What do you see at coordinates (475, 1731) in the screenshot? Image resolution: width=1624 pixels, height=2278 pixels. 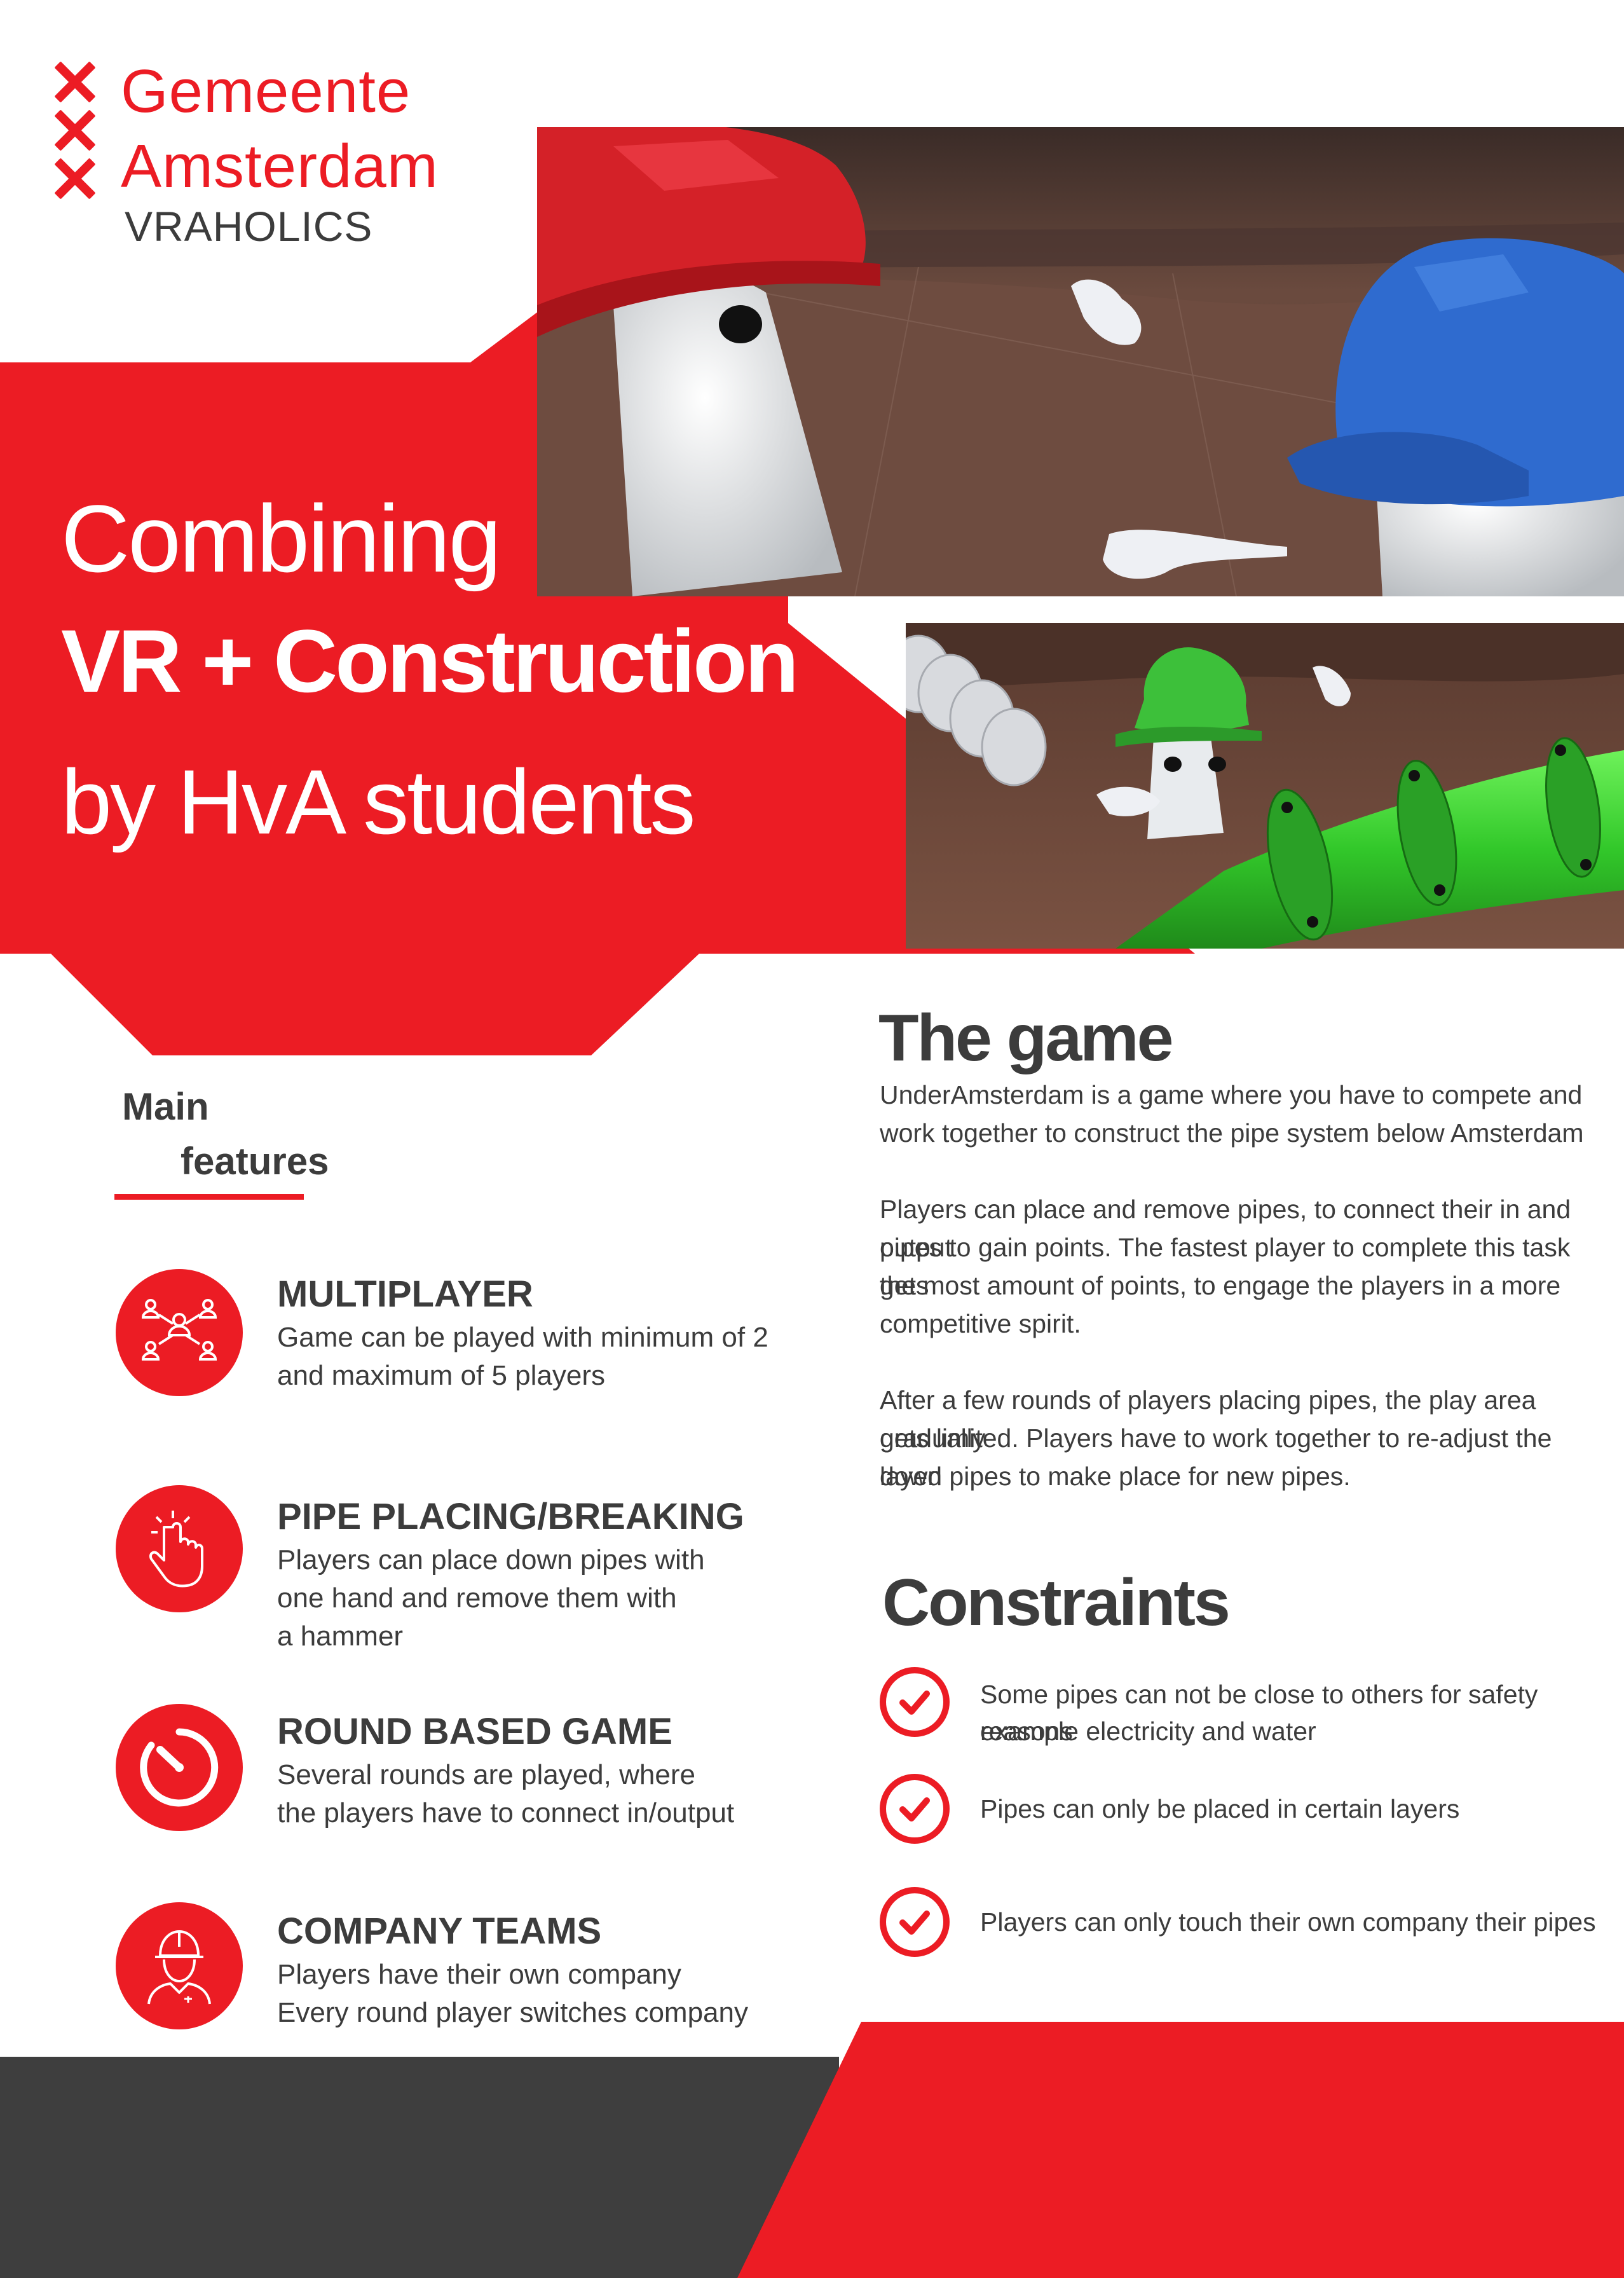 I see `feature-title-round-based: ROUND BASED GAME` at bounding box center [475, 1731].